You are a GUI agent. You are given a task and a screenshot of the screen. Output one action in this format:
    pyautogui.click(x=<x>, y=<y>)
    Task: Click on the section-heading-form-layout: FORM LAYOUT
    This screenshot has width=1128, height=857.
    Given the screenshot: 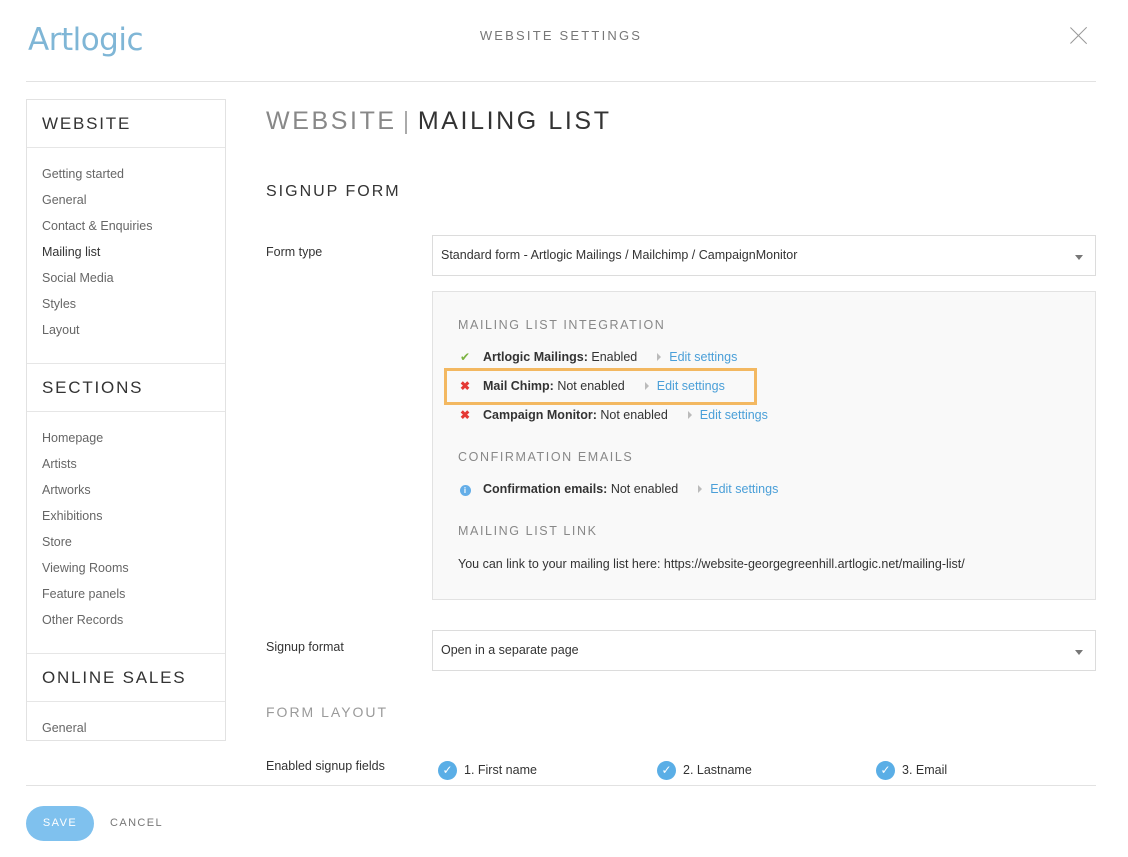 What is the action you would take?
    pyautogui.click(x=327, y=712)
    